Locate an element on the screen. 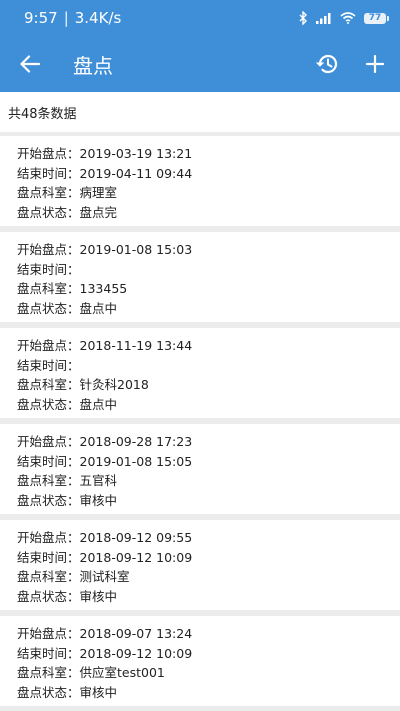 This screenshot has height=711, width=400. battery-icon: 77 is located at coordinates (376, 18).